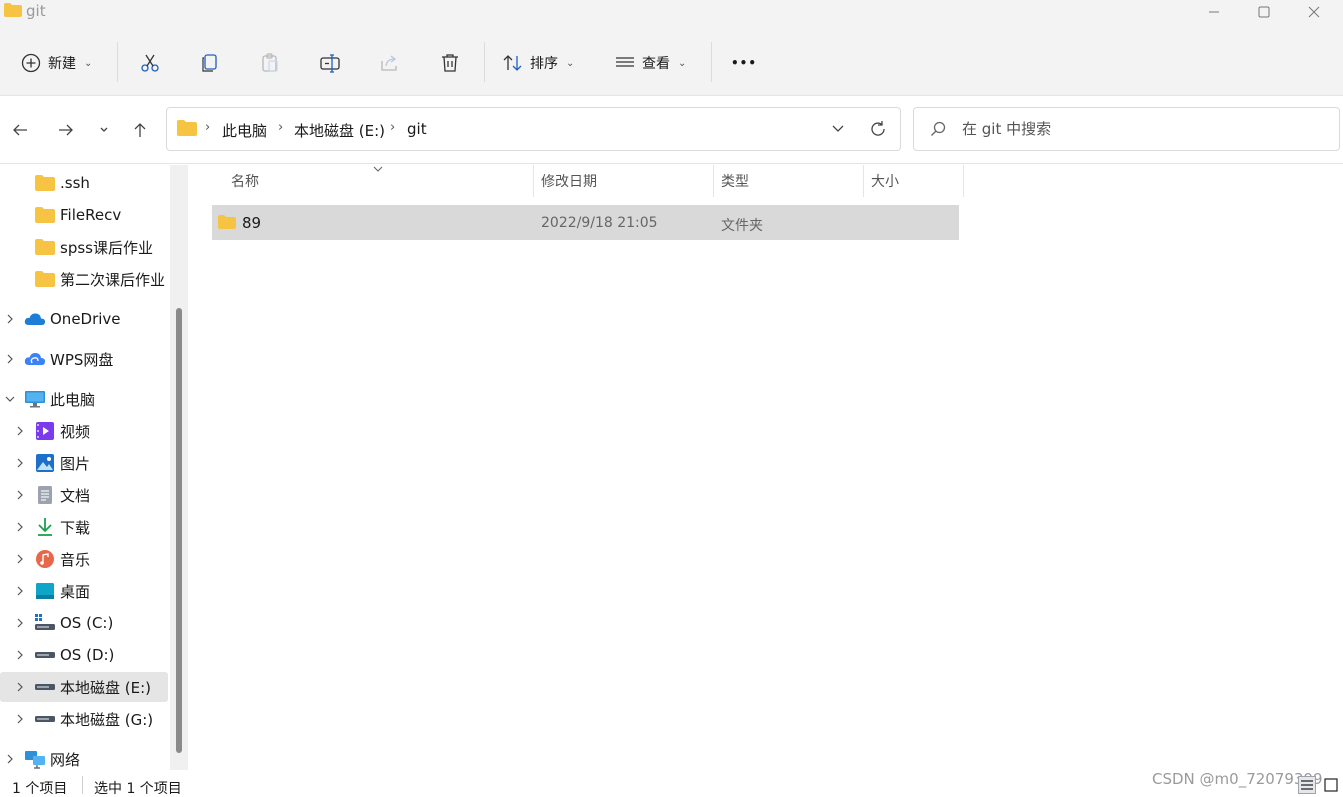  I want to click on sidebar-item-label: 第二次课后作业, so click(113, 279).